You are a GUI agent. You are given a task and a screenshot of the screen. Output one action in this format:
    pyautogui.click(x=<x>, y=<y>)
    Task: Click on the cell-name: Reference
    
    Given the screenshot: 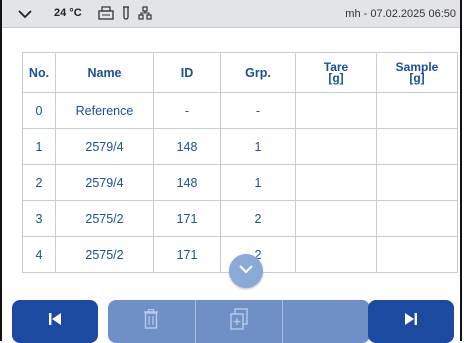 What is the action you would take?
    pyautogui.click(x=104, y=110)
    